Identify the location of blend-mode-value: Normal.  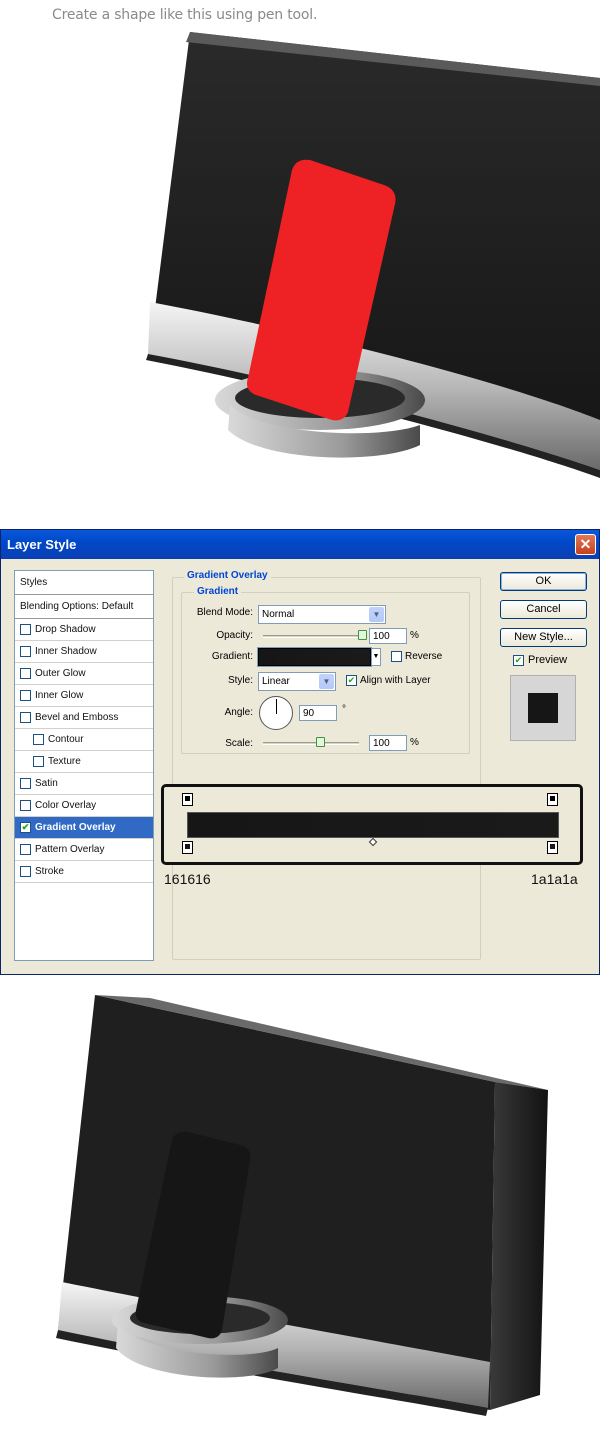
(278, 614).